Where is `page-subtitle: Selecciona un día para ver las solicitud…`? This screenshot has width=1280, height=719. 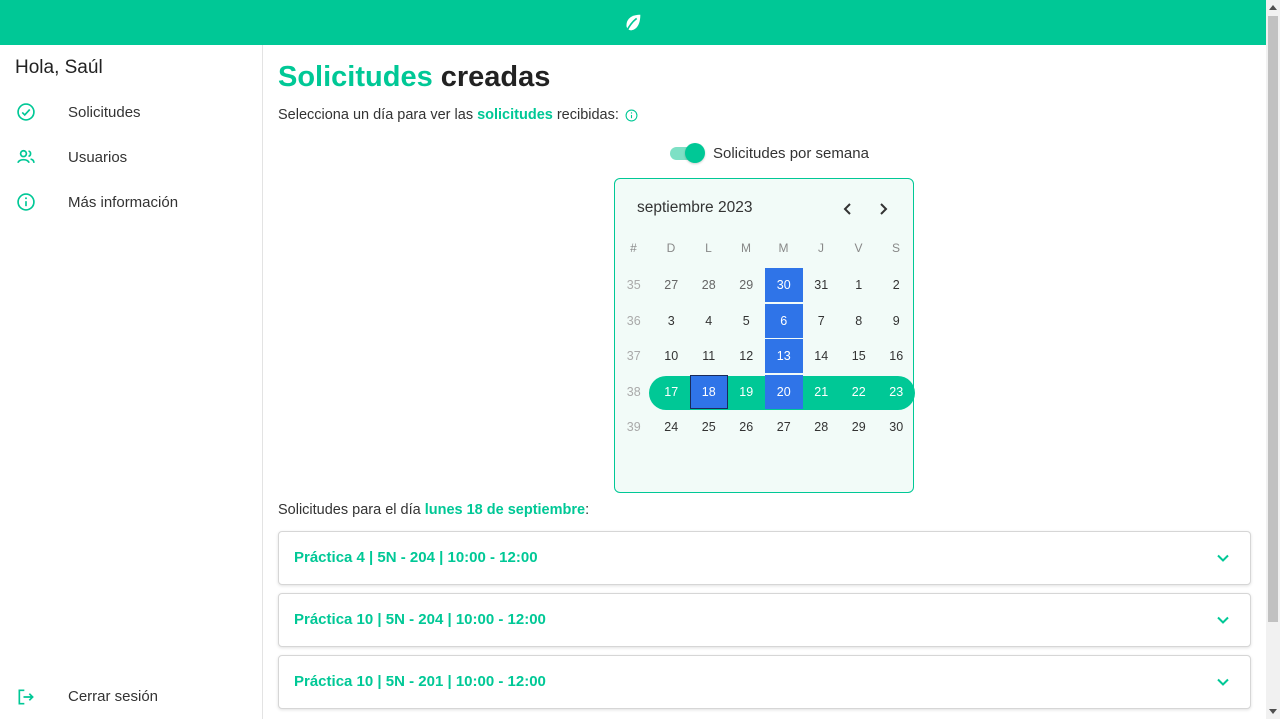
page-subtitle: Selecciona un día para ver las solicitud… is located at coordinates (458, 115).